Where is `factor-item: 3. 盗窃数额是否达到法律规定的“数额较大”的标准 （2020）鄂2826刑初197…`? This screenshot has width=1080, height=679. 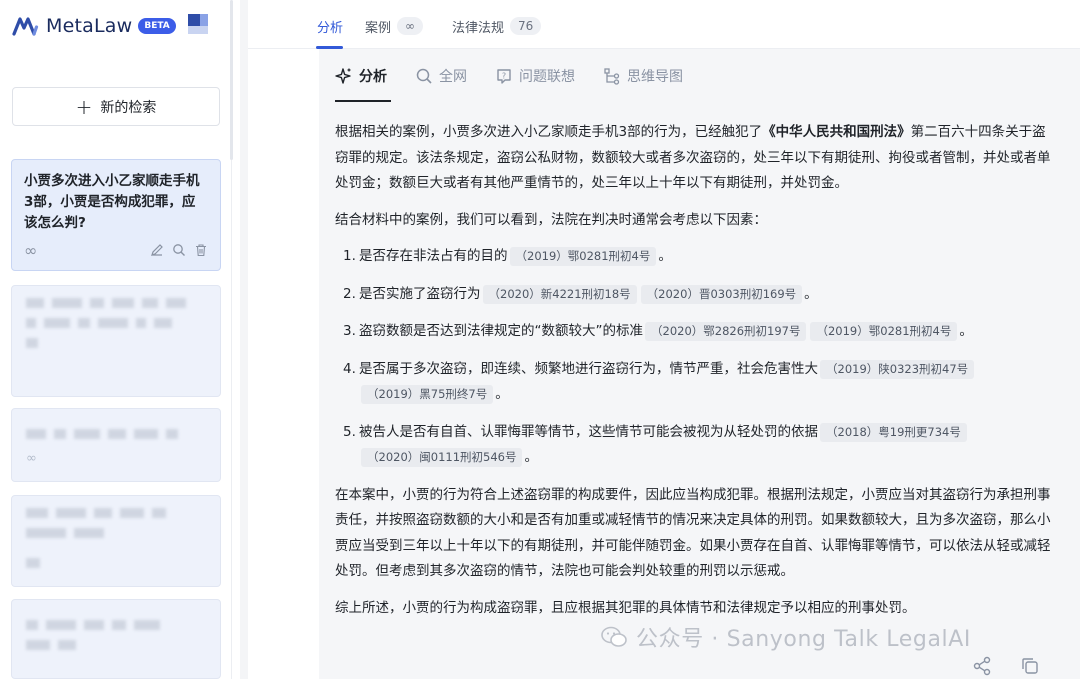
factor-item: 3. 盗窃数额是否达到法律规定的“数额较大”的标准 （2020）鄂2826刑初197… is located at coordinates (658, 331).